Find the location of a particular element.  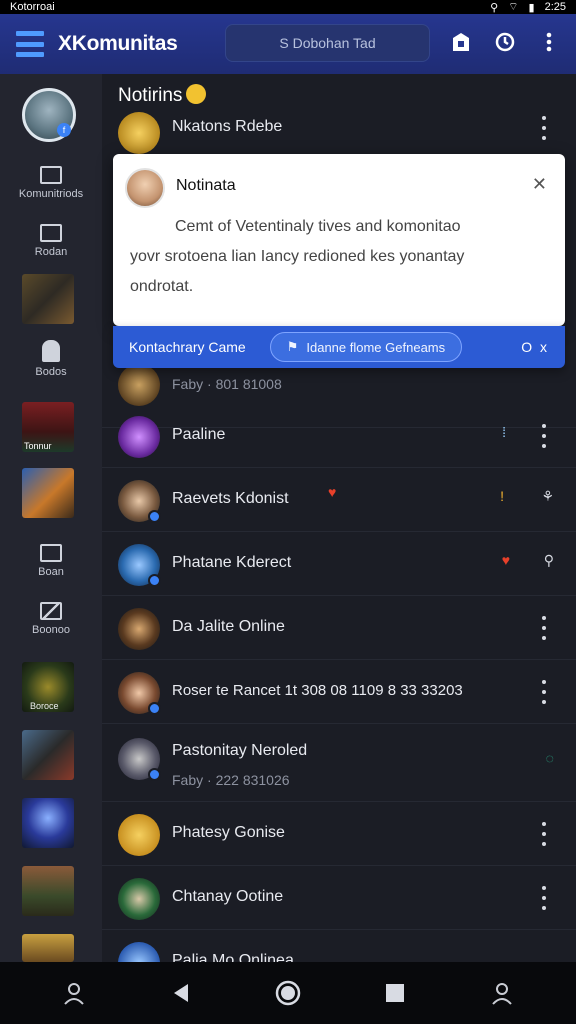

search-field: S Dobohan Tad is located at coordinates (327, 43).